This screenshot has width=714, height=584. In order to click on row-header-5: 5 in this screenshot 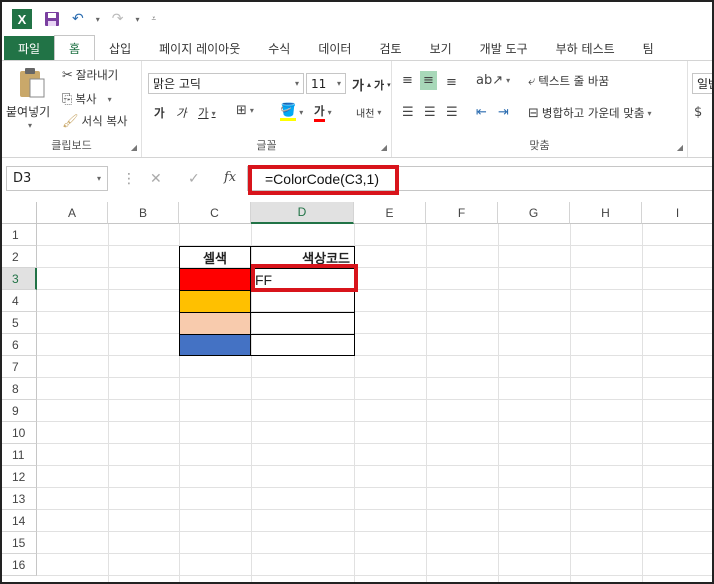, I will do `click(19, 323)`.